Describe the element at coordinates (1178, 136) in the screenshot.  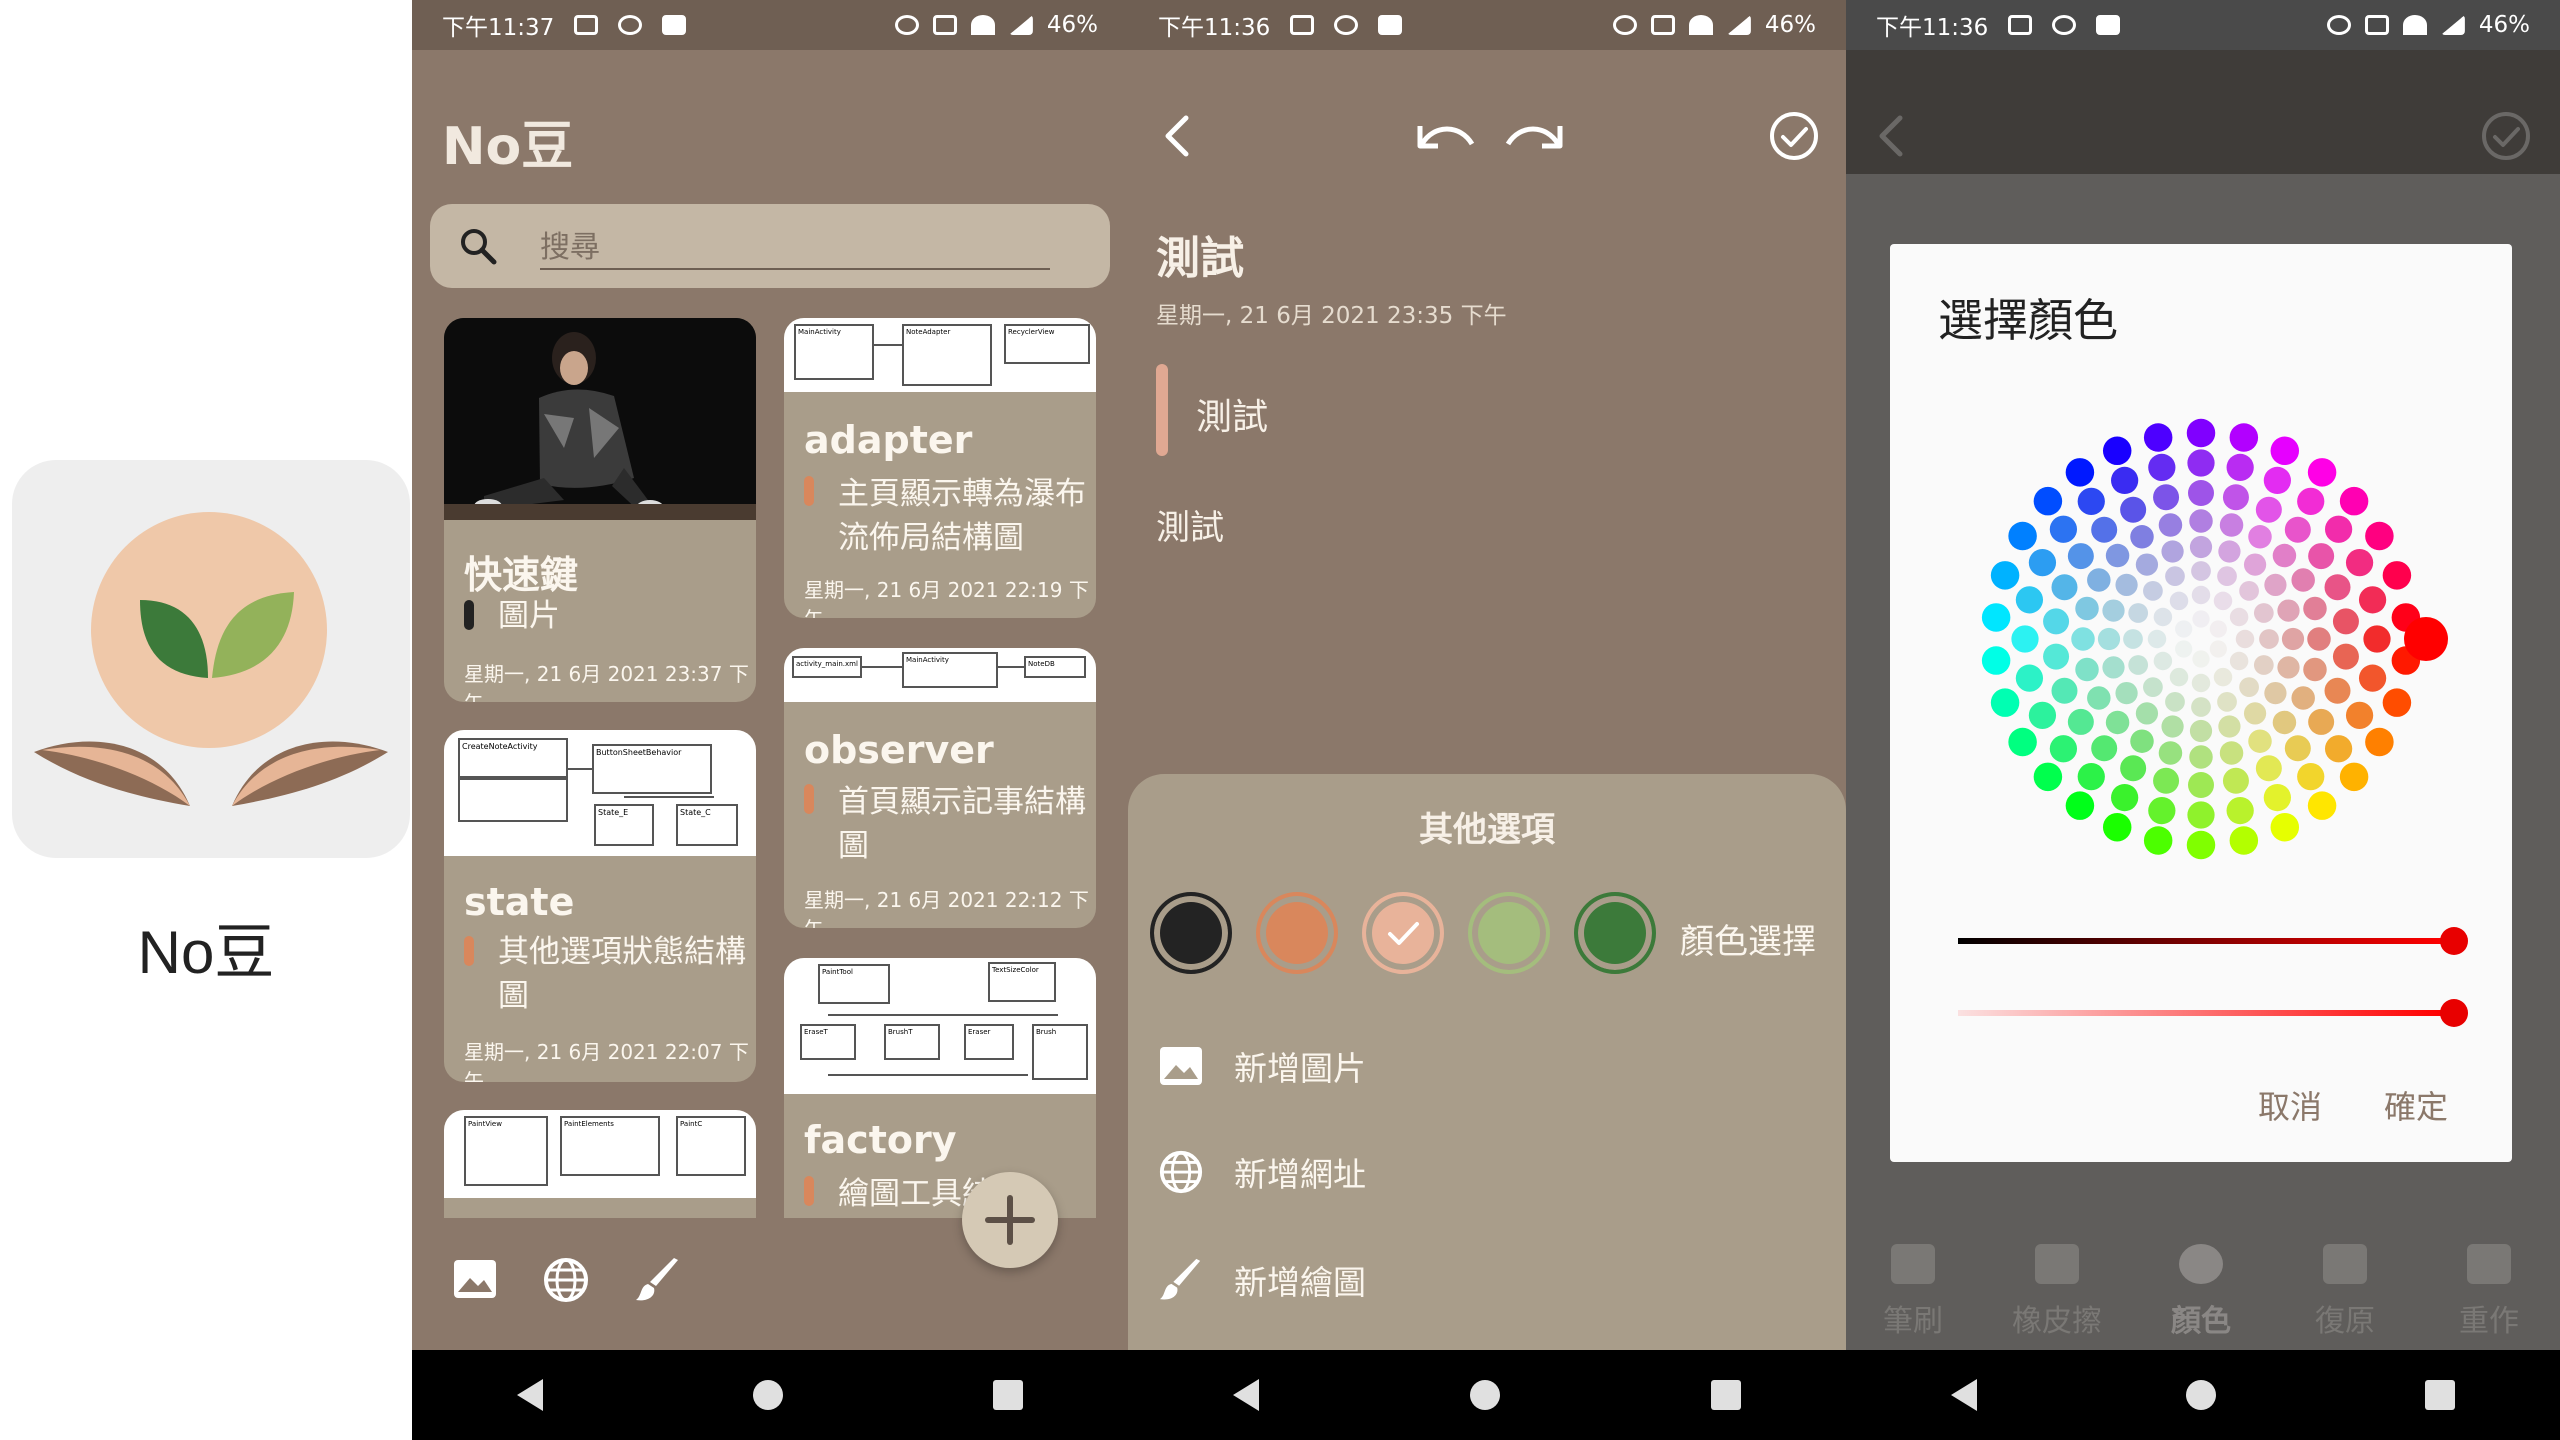
I see `back-arrow-icon` at that location.